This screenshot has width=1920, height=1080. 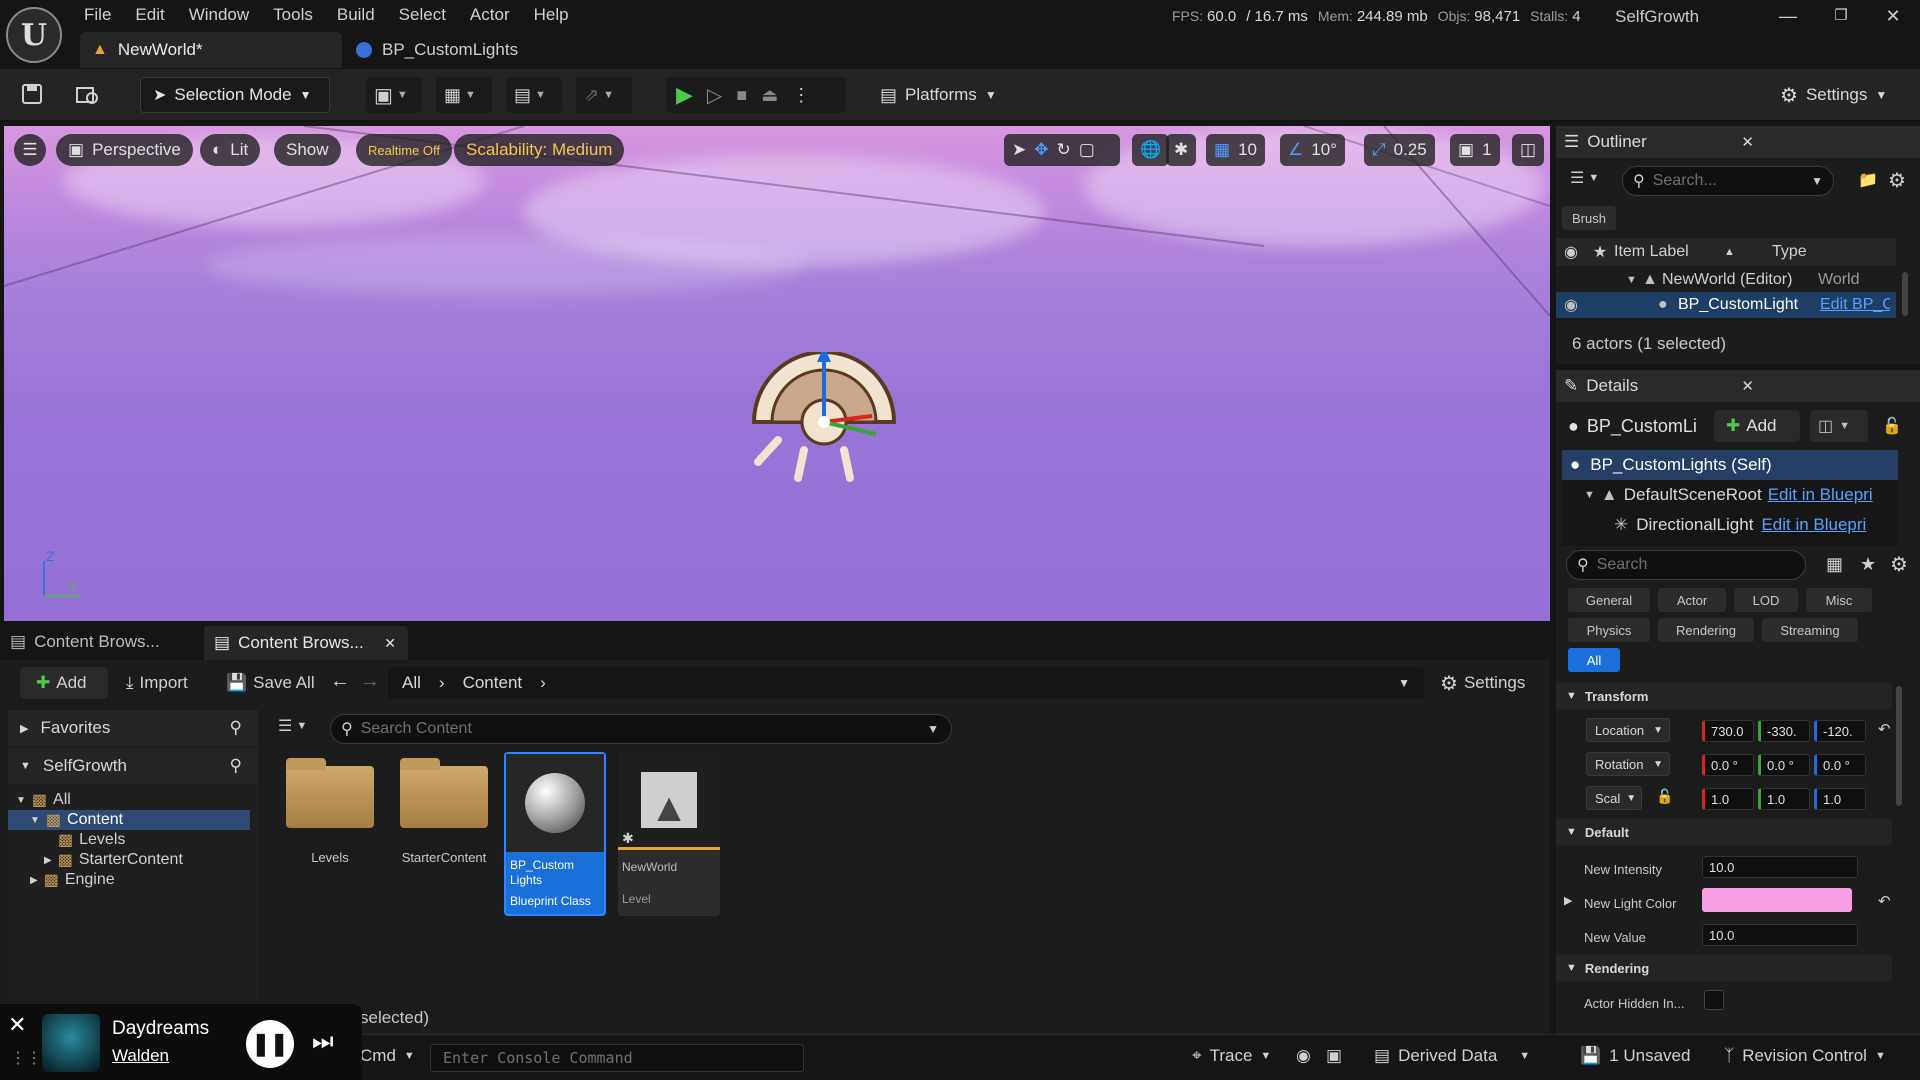 What do you see at coordinates (1041, 150) in the screenshot?
I see `translate-tool-icon: ✥` at bounding box center [1041, 150].